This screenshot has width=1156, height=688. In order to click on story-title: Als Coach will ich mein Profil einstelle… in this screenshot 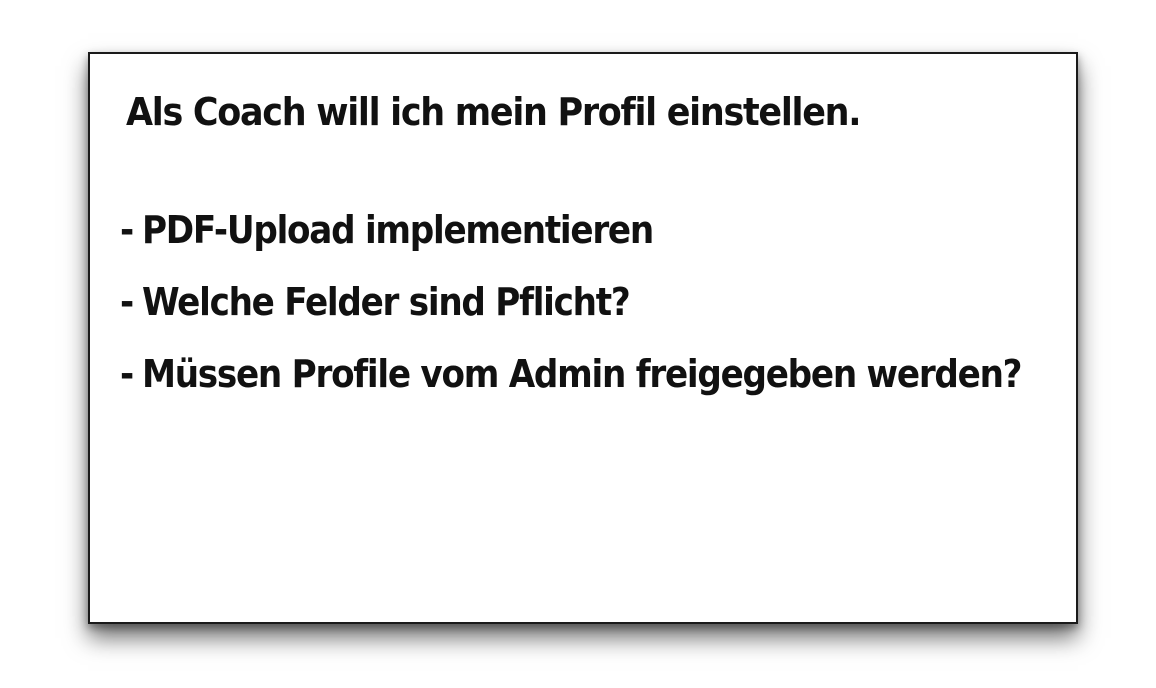, I will do `click(494, 112)`.